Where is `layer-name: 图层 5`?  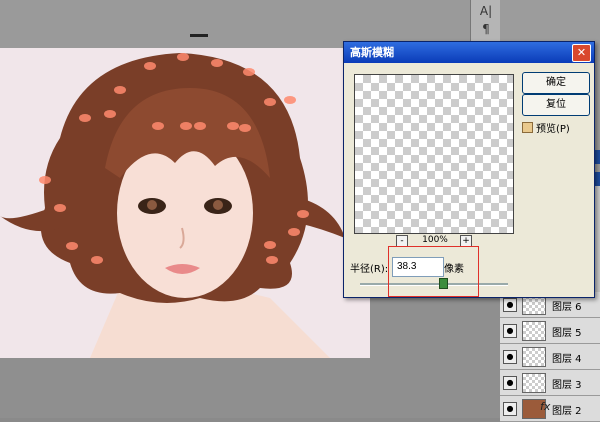
layer-name: 图层 5 is located at coordinates (567, 333).